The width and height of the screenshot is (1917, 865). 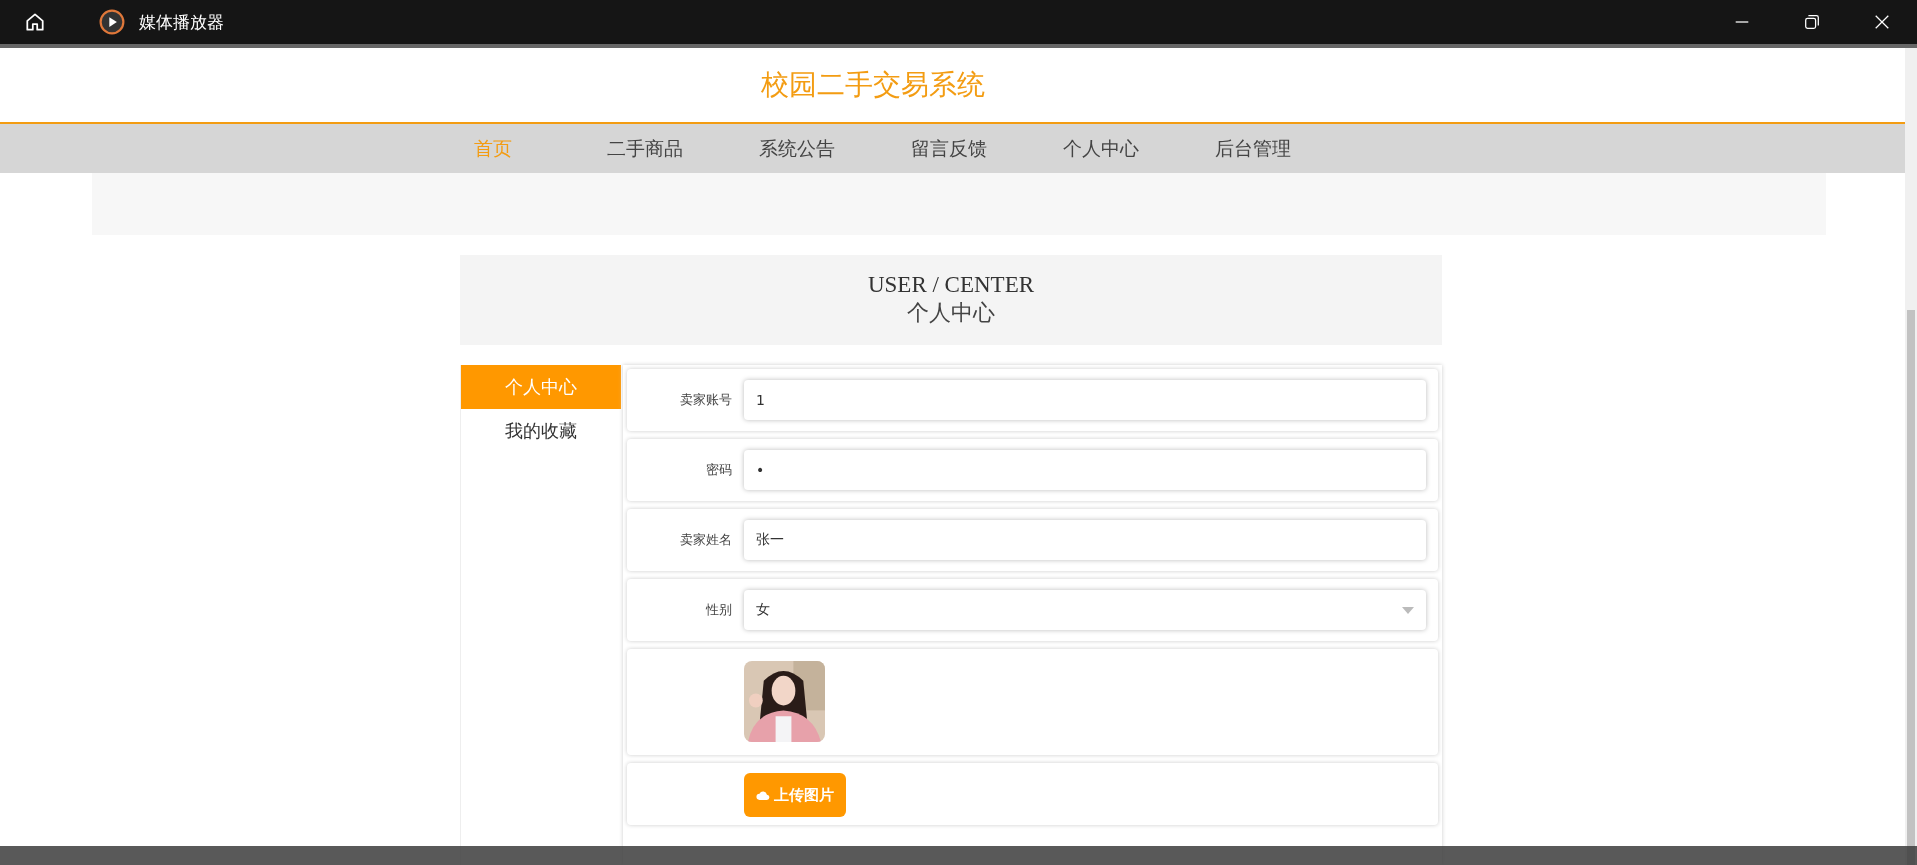 What do you see at coordinates (705, 400) in the screenshot?
I see `field-label: 卖家账号` at bounding box center [705, 400].